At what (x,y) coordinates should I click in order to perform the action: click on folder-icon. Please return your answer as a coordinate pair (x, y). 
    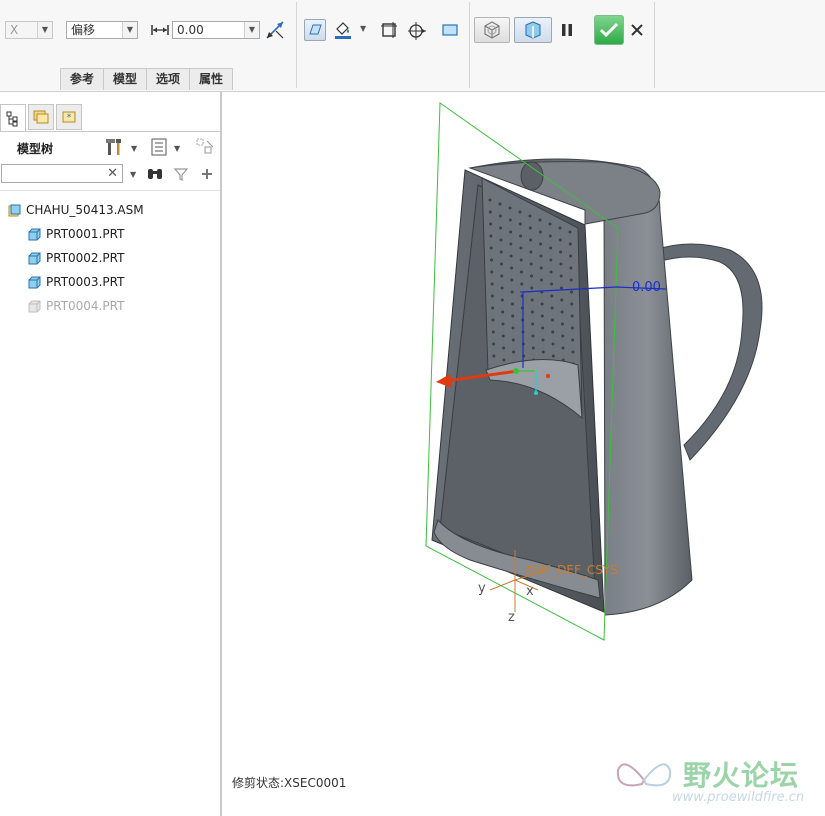
    Looking at the image, I should click on (41, 117).